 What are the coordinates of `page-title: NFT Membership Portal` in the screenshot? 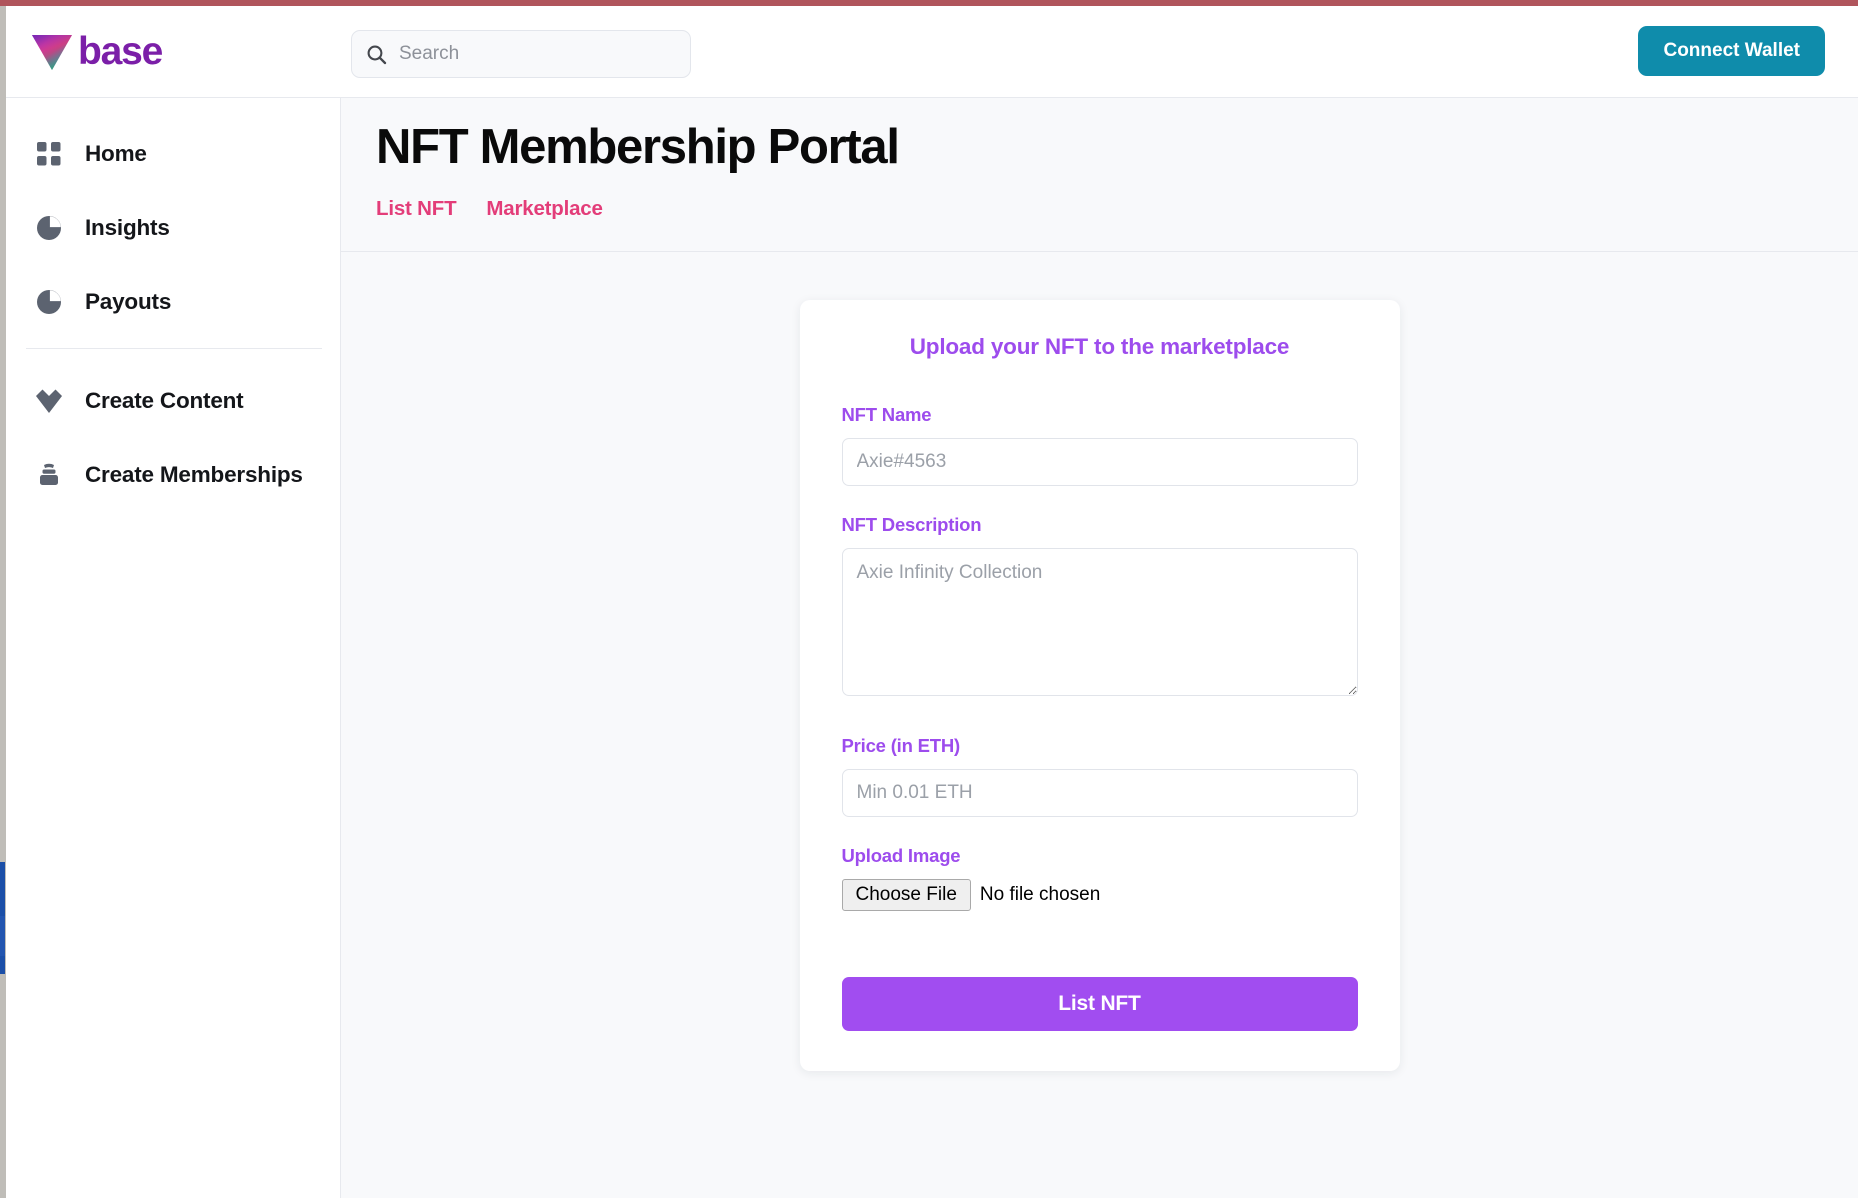 It's located at (638, 147).